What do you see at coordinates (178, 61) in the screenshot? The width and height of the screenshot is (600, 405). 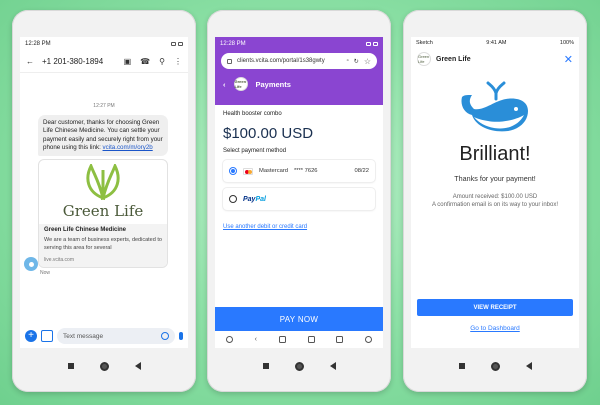 I see `more-menu-icon: ⋮` at bounding box center [178, 61].